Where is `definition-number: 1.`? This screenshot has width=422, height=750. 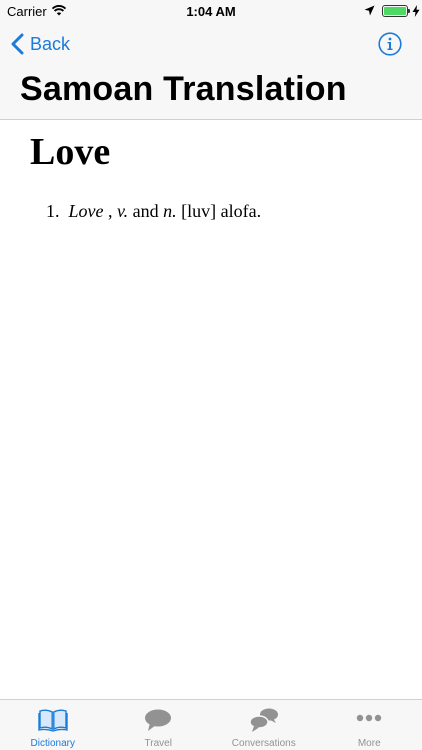
definition-number: 1. is located at coordinates (53, 211).